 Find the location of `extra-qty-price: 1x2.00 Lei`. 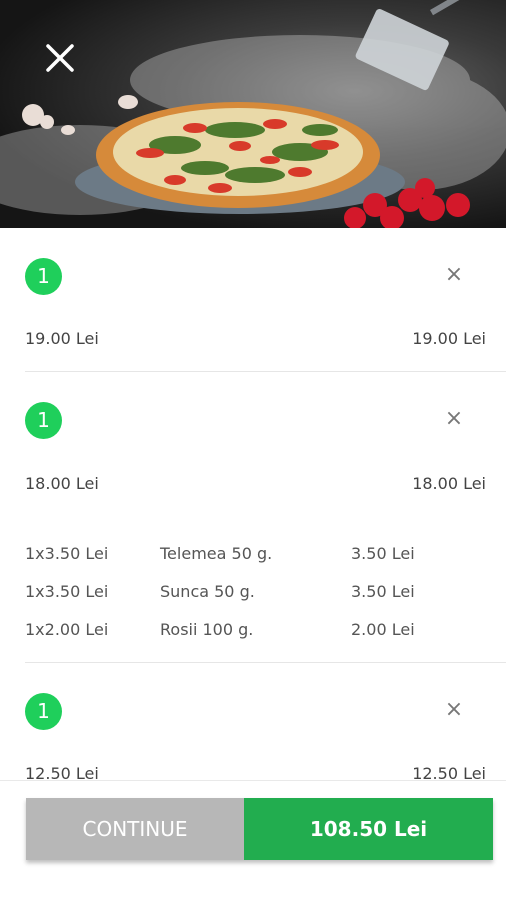

extra-qty-price: 1x2.00 Lei is located at coordinates (67, 629).